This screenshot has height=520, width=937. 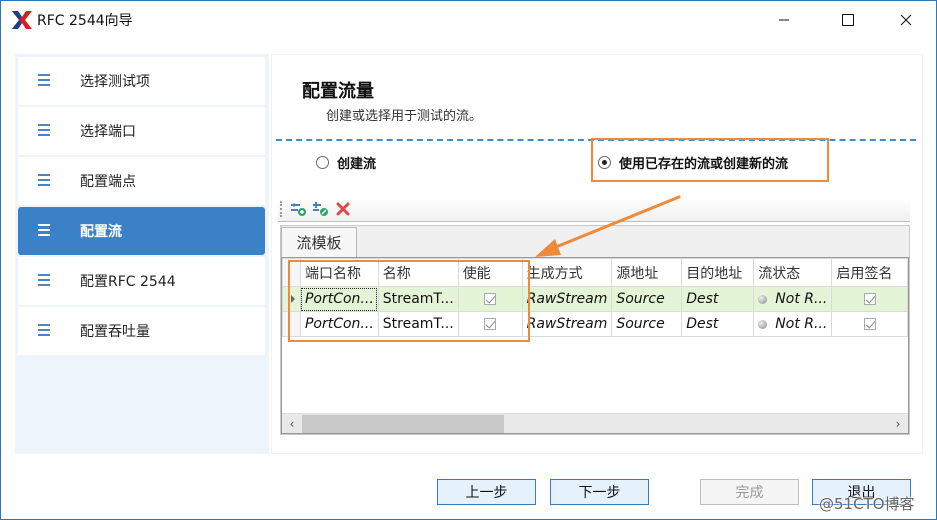 I want to click on stream-toolbar, so click(x=594, y=209).